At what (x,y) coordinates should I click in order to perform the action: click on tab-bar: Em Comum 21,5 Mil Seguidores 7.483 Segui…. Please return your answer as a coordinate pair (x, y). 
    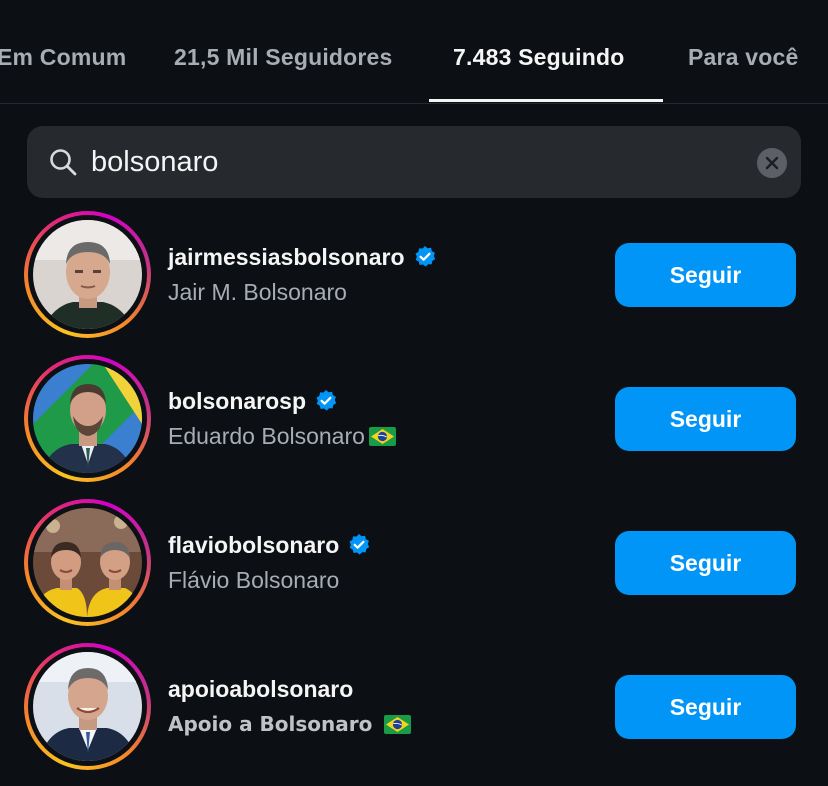
    Looking at the image, I should click on (414, 52).